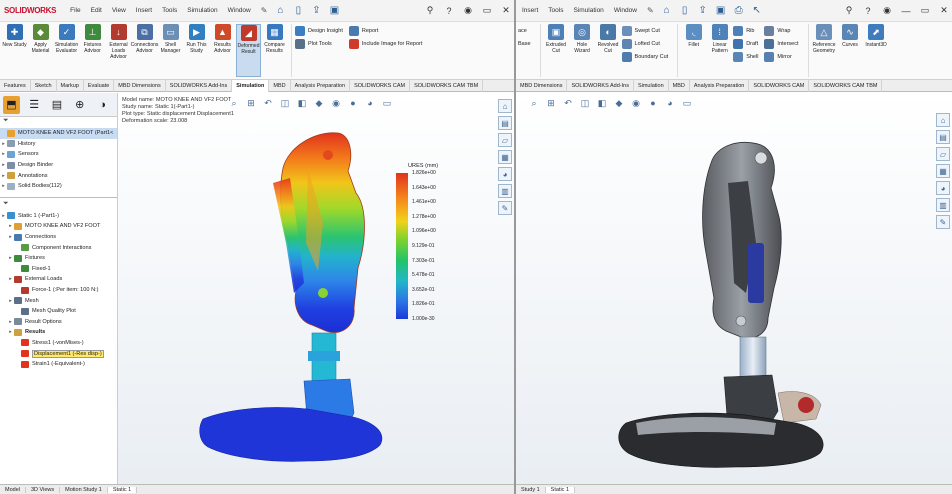 This screenshot has width=952, height=494. What do you see at coordinates (34, 105) in the screenshot?
I see `property-manager-tab-icon: ☰` at bounding box center [34, 105].